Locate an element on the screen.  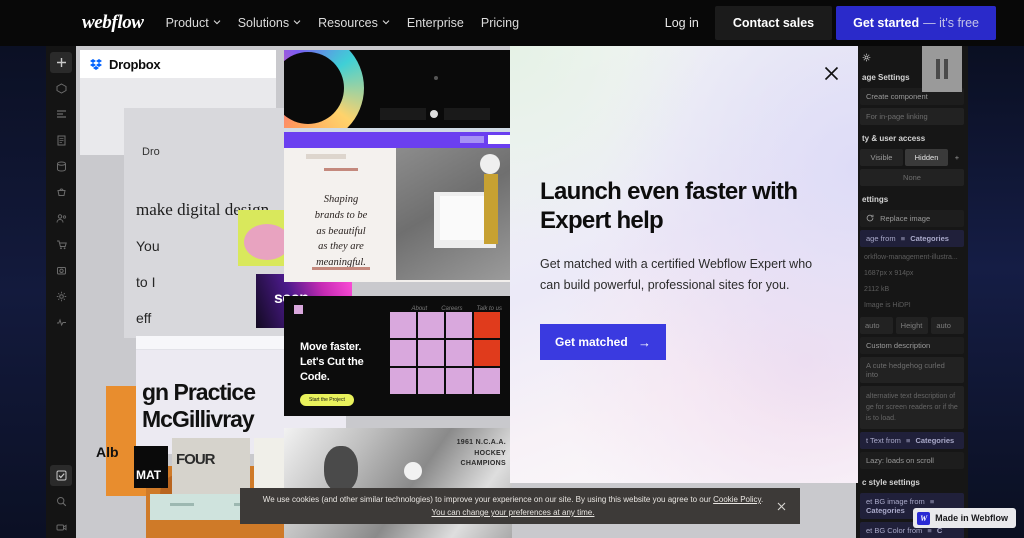
image-dimensions: 1687px x 914px is located at coordinates (889, 273).